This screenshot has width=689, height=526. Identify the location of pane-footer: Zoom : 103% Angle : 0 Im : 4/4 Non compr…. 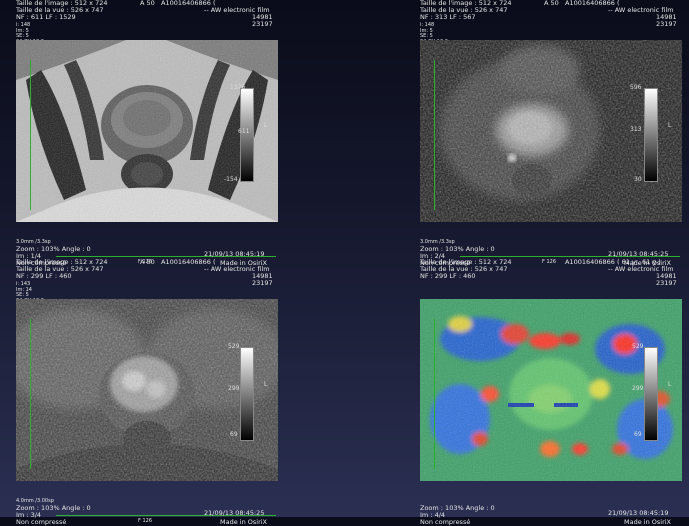
(551, 508).